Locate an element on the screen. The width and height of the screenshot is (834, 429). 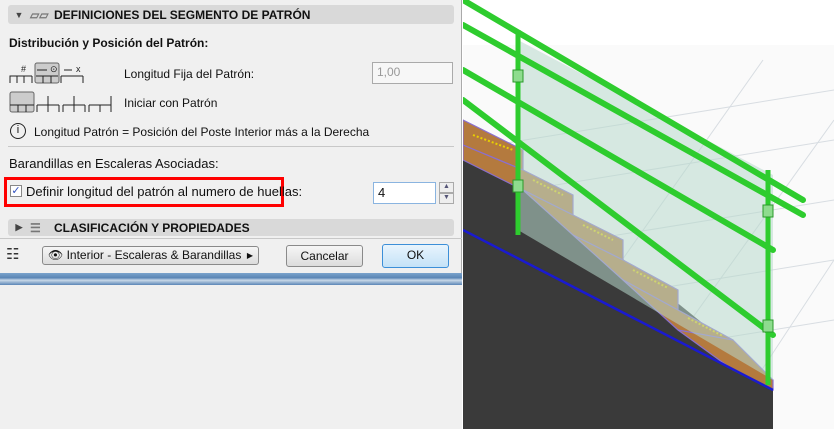
fixed-length-label: Longitud Fija del Patrón: is located at coordinates (189, 74).